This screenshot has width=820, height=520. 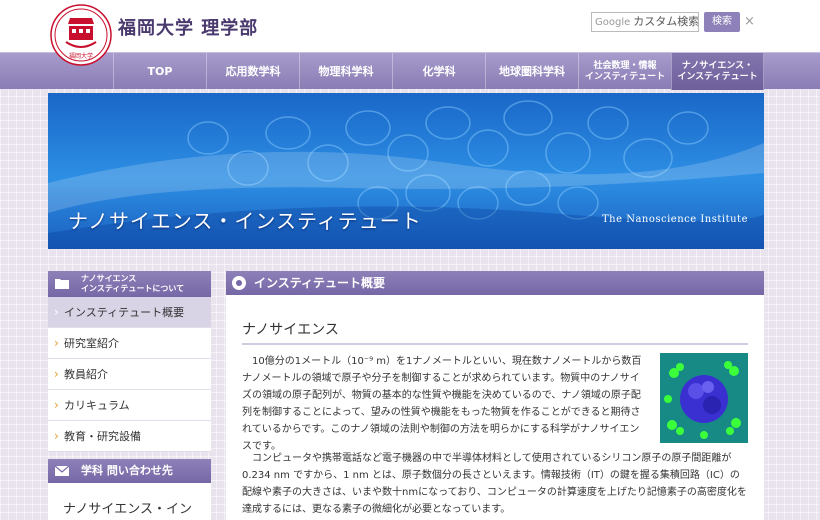 What do you see at coordinates (345, 71) in the screenshot?
I see `nav-physics: 物理科学科` at bounding box center [345, 71].